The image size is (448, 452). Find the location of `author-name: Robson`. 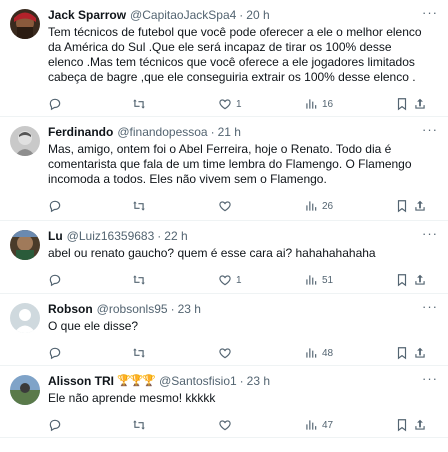

author-name: Robson is located at coordinates (70, 309).